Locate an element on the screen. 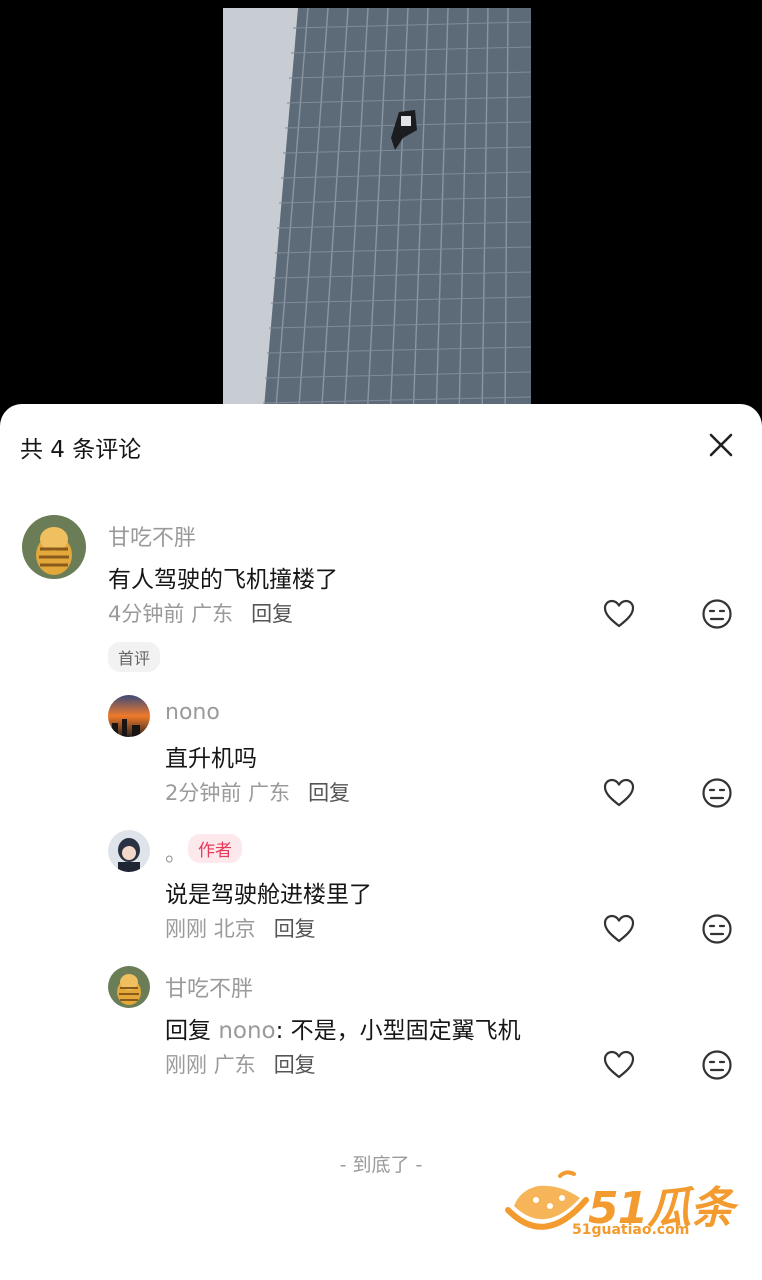 This screenshot has height=1280, width=762. comment-meta: 4分钟前 广东 回复 is located at coordinates (200, 613).